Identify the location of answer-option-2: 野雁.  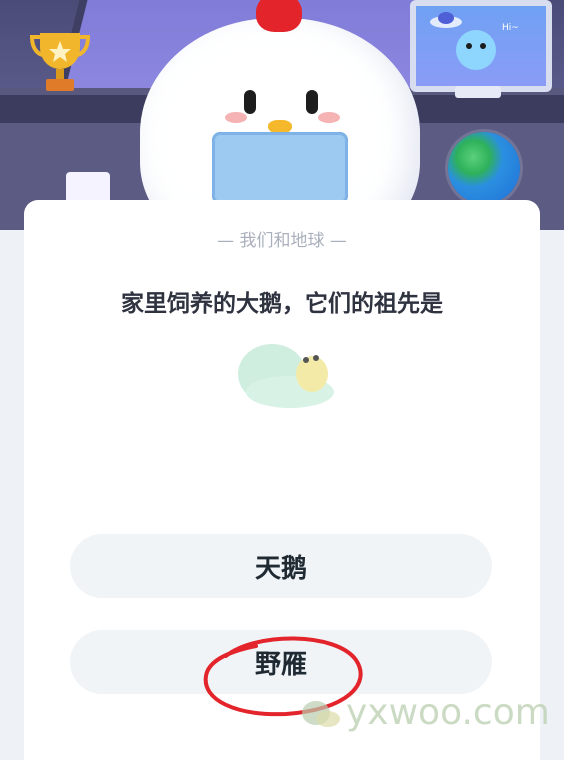
(281, 662).